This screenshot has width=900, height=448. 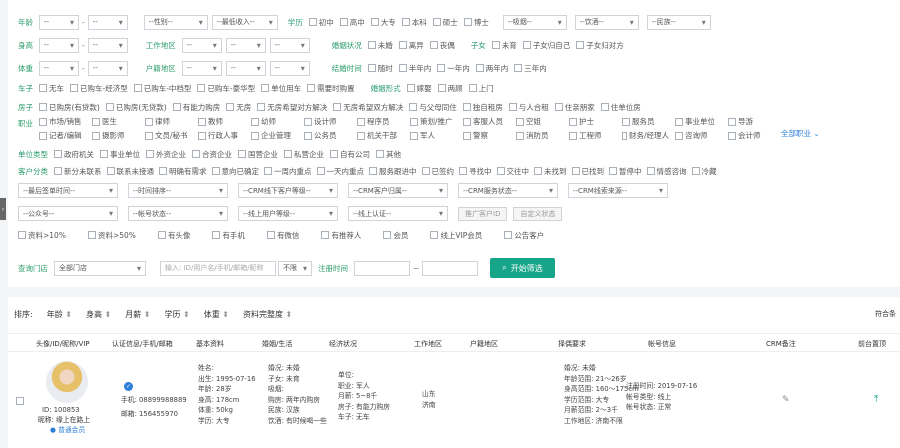 I want to click on reg-date-to, so click(x=450, y=268).